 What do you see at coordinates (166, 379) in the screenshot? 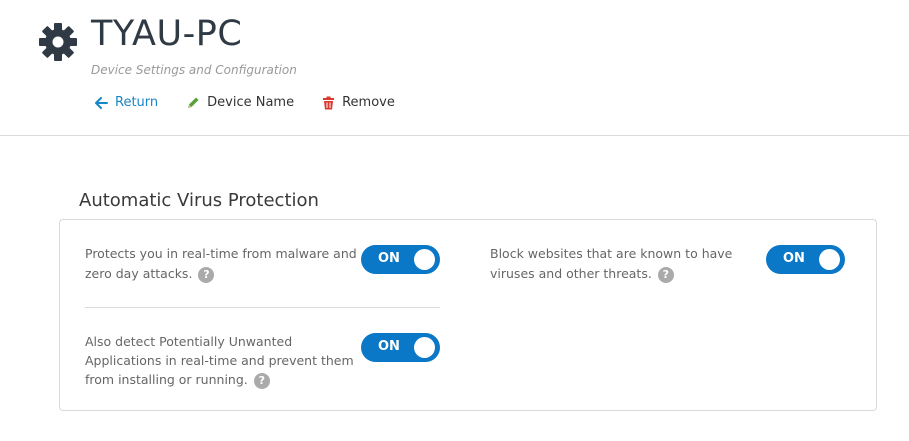
I see `setting-text-line: from installing or running.` at bounding box center [166, 379].